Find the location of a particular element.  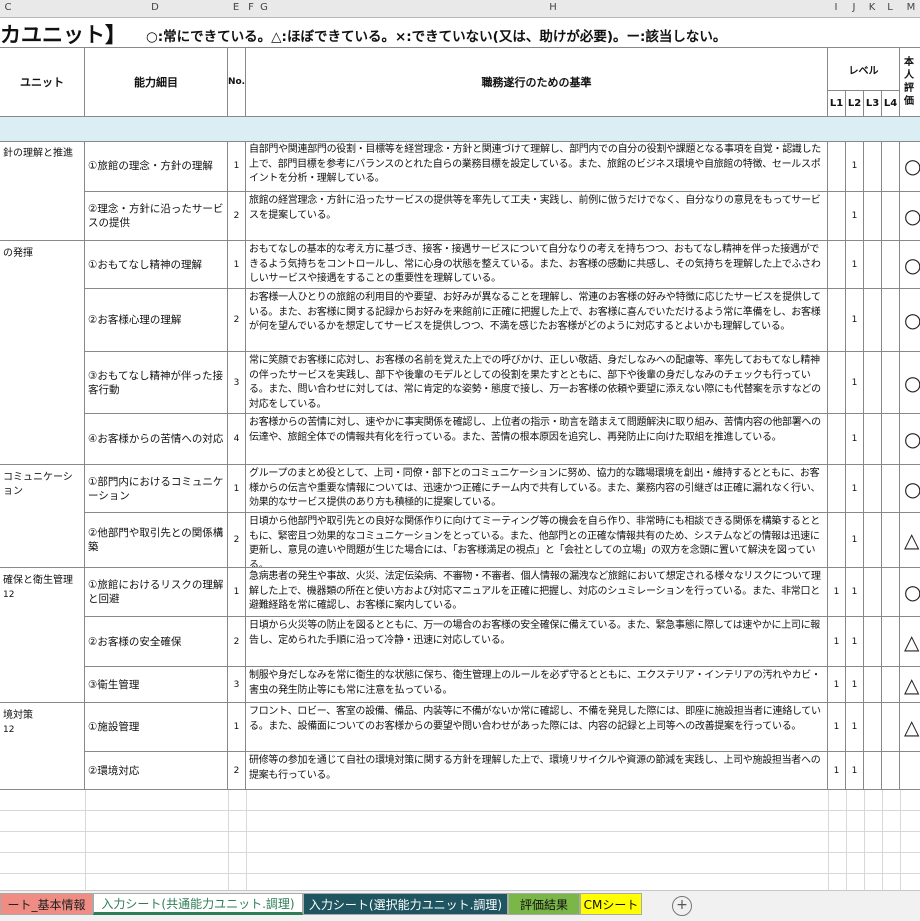

detail-cell: ①旅館の理念・方針の理解 is located at coordinates (156, 166).